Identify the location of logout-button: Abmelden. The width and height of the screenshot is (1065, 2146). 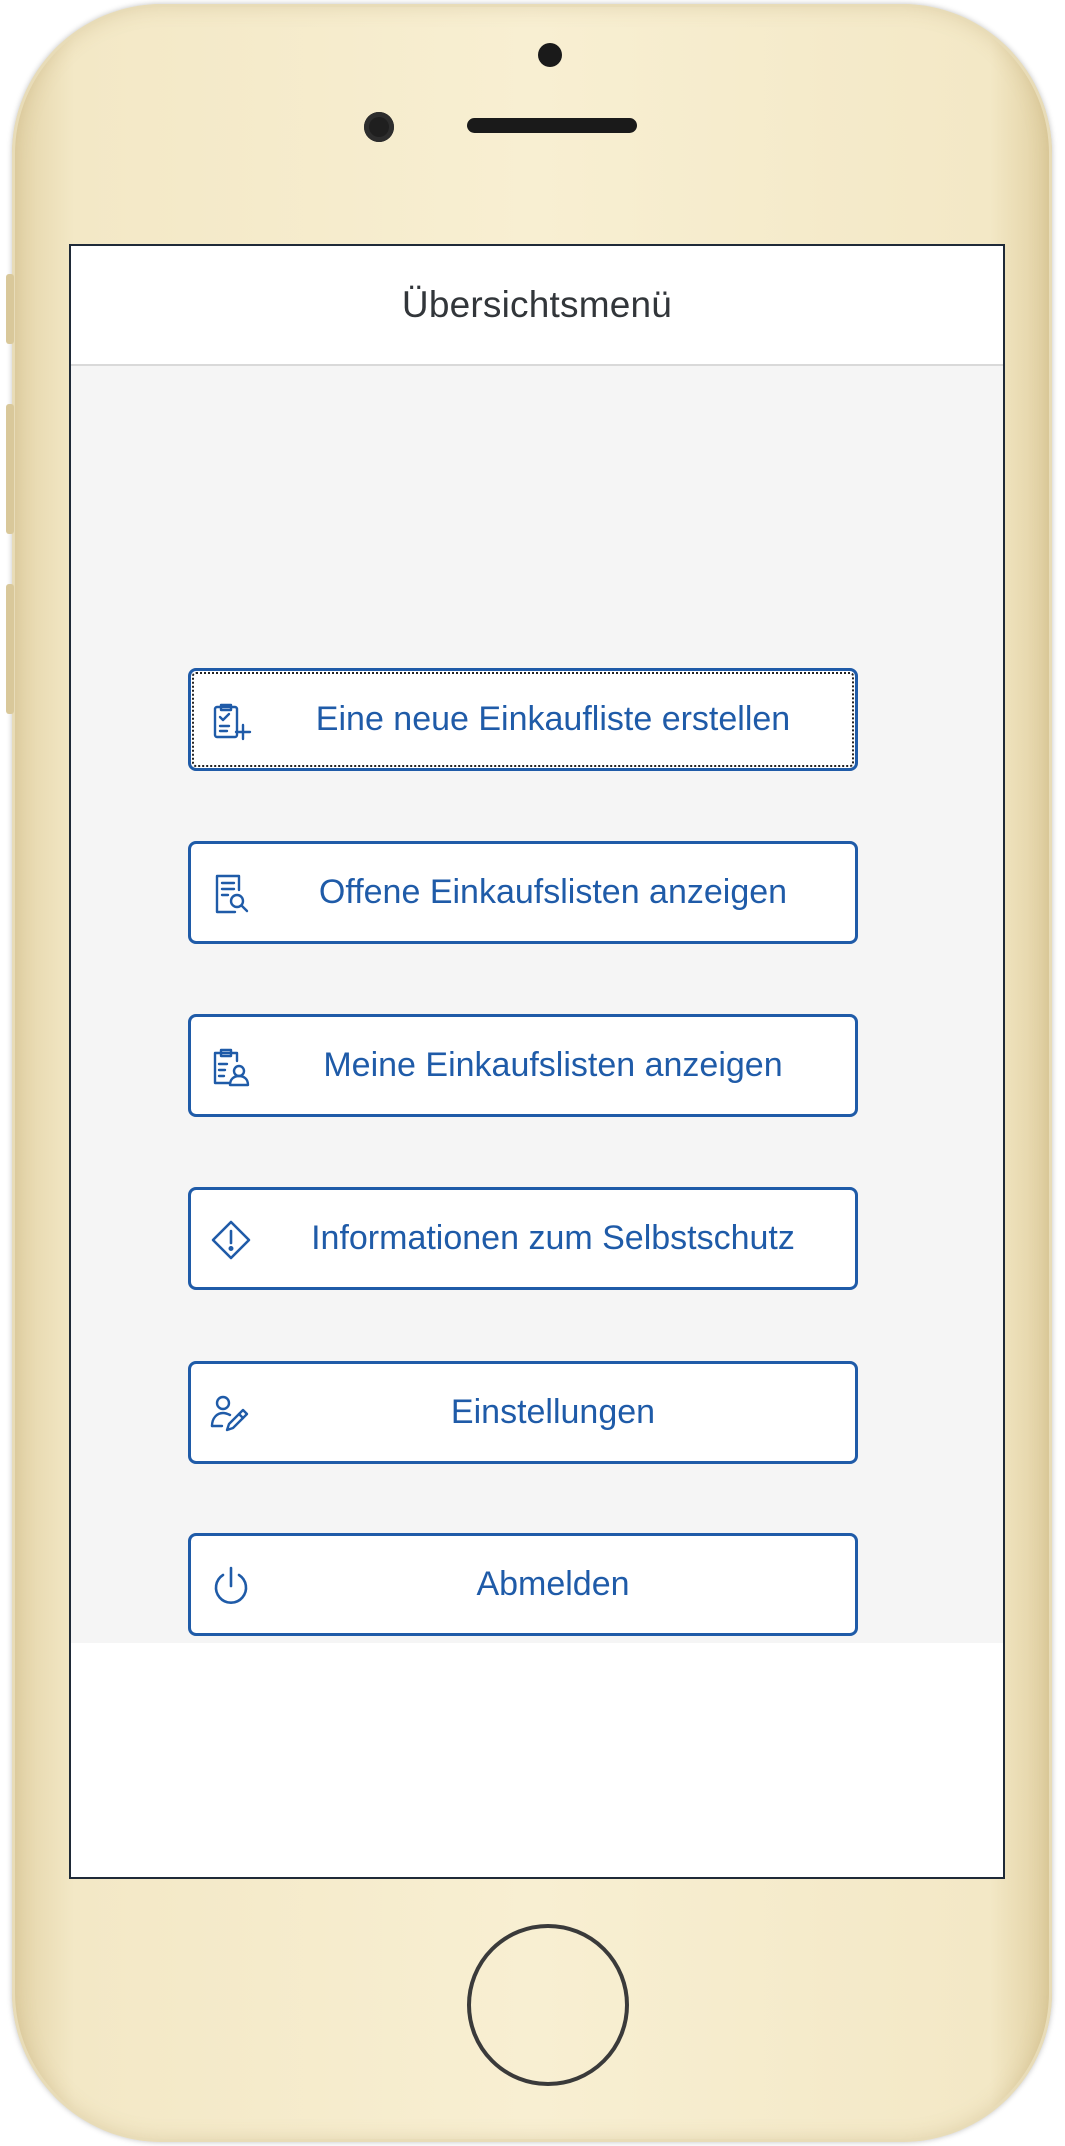
(523, 1584).